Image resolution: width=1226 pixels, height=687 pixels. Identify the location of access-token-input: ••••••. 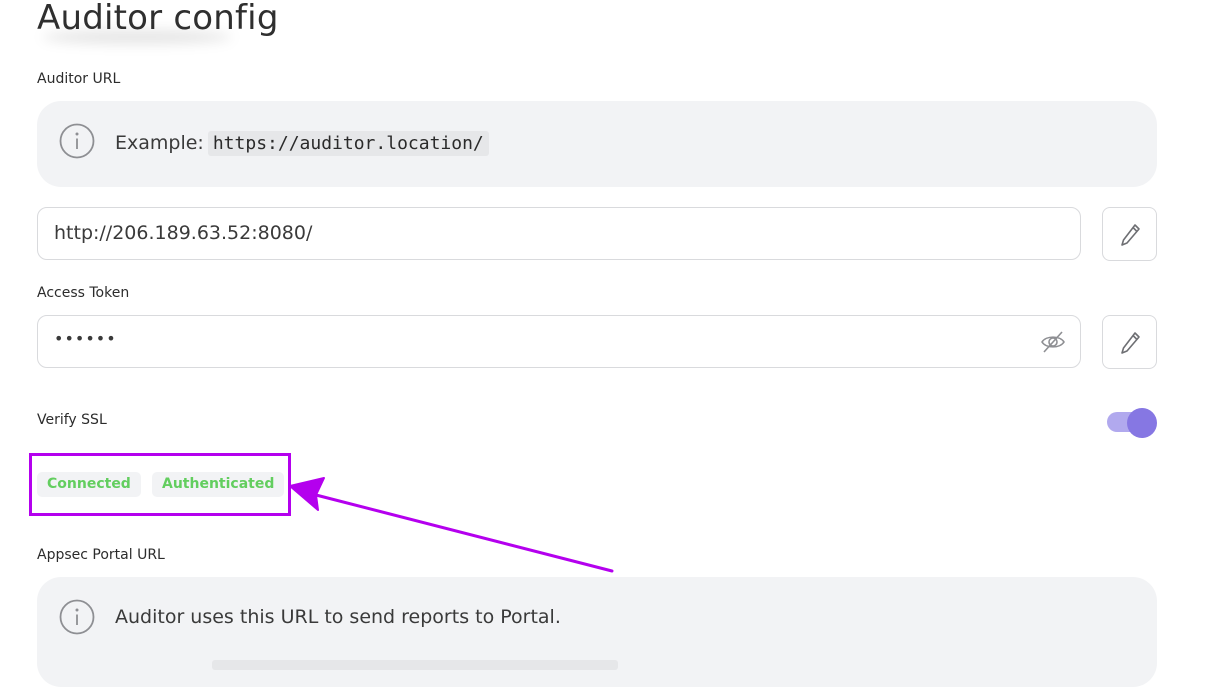
(559, 341).